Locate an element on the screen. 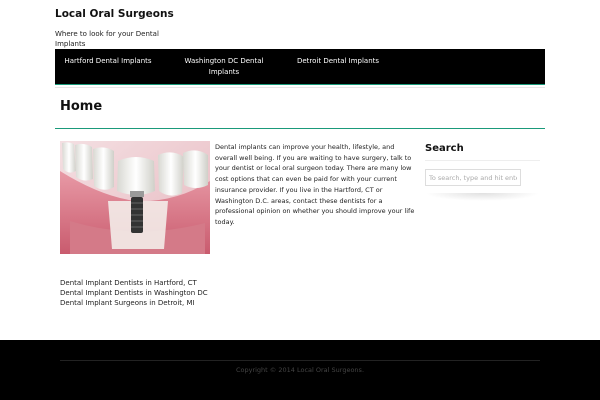 The width and height of the screenshot is (600, 400). footer-copyright: Copyright © 2014 Local Oral Surgeons. is located at coordinates (300, 370).